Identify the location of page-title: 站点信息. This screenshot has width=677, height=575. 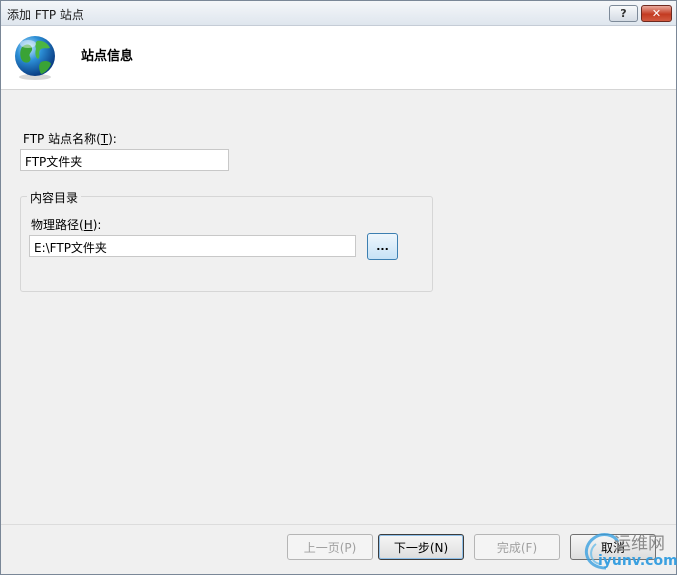
(107, 56).